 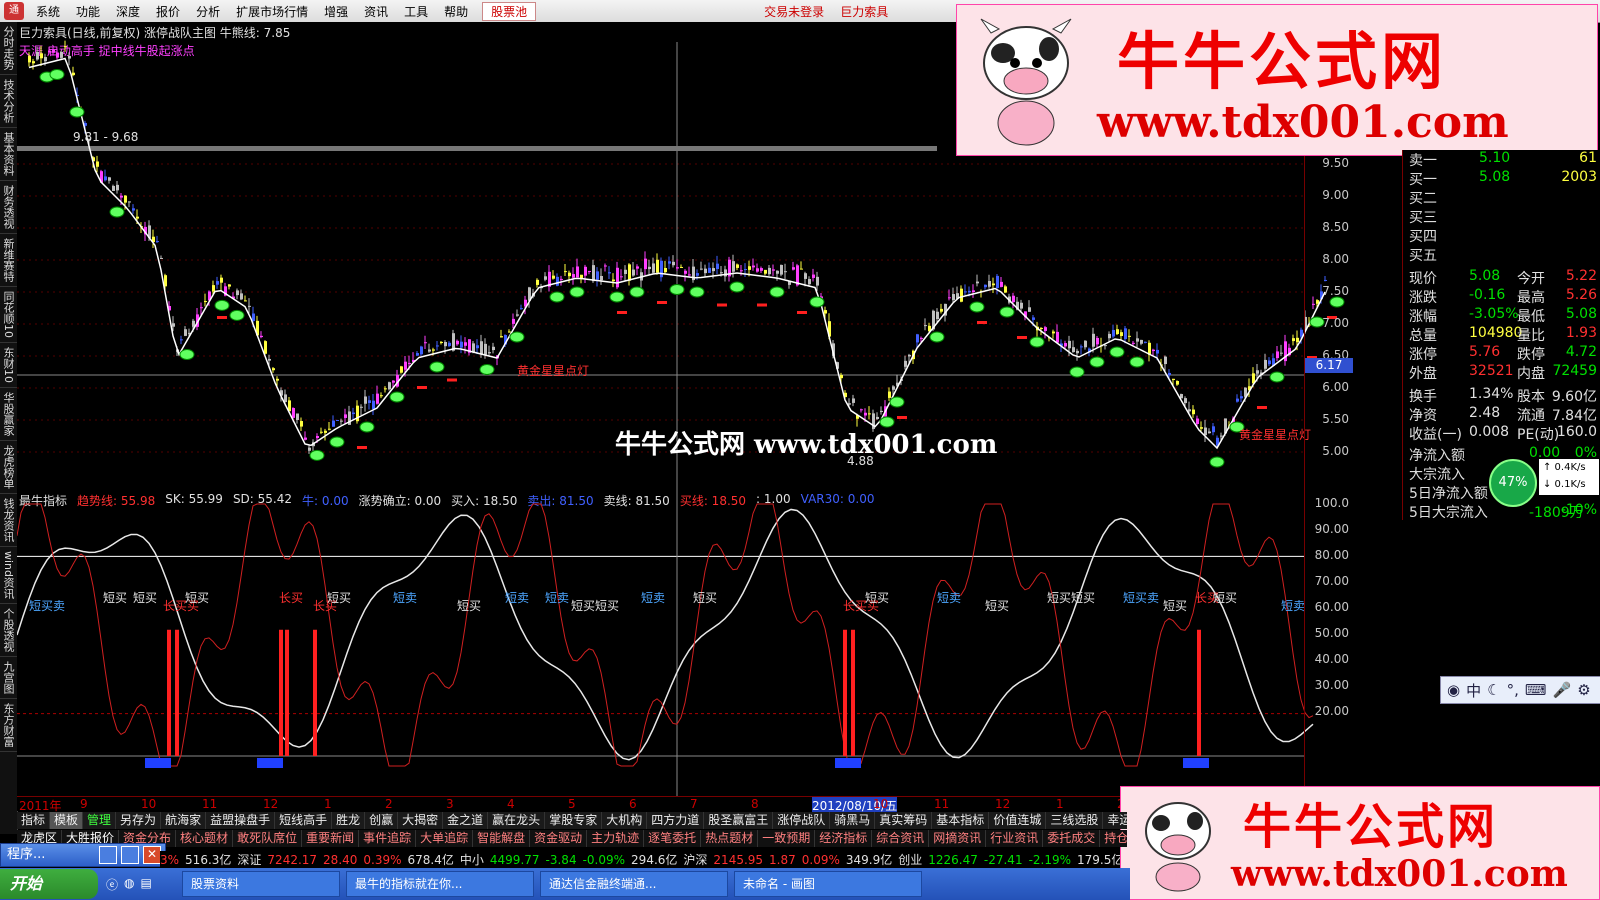 I want to click on menu-item: 深度, so click(x=128, y=11).